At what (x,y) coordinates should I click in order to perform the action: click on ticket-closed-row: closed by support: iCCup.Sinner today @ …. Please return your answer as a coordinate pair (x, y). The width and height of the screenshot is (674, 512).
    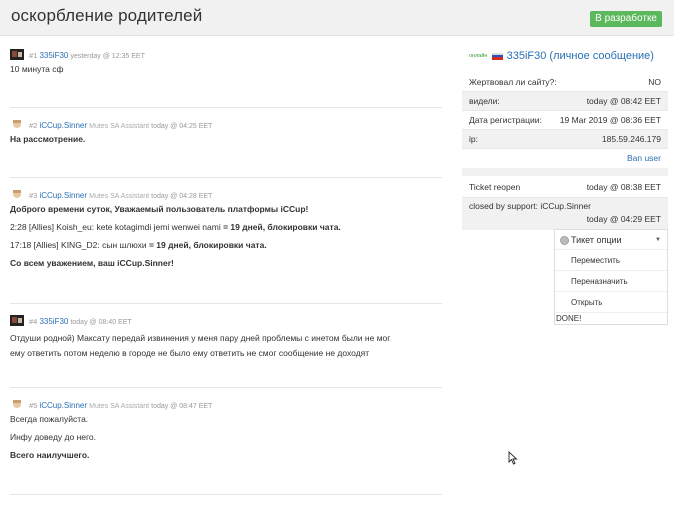
    Looking at the image, I should click on (565, 214).